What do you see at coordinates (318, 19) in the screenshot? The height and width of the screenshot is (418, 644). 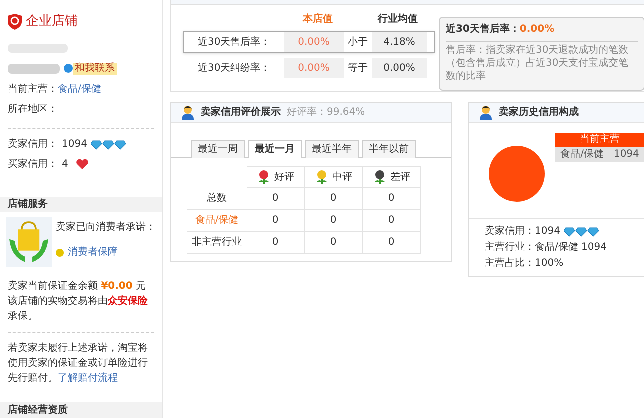 I see `column-header: 本店值` at bounding box center [318, 19].